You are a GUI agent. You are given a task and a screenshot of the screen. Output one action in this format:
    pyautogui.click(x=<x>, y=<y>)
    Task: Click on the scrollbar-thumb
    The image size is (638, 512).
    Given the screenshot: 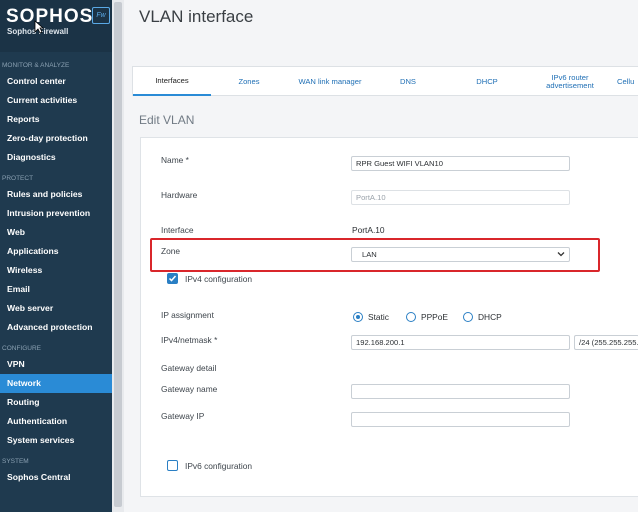 What is the action you would take?
    pyautogui.click(x=118, y=254)
    